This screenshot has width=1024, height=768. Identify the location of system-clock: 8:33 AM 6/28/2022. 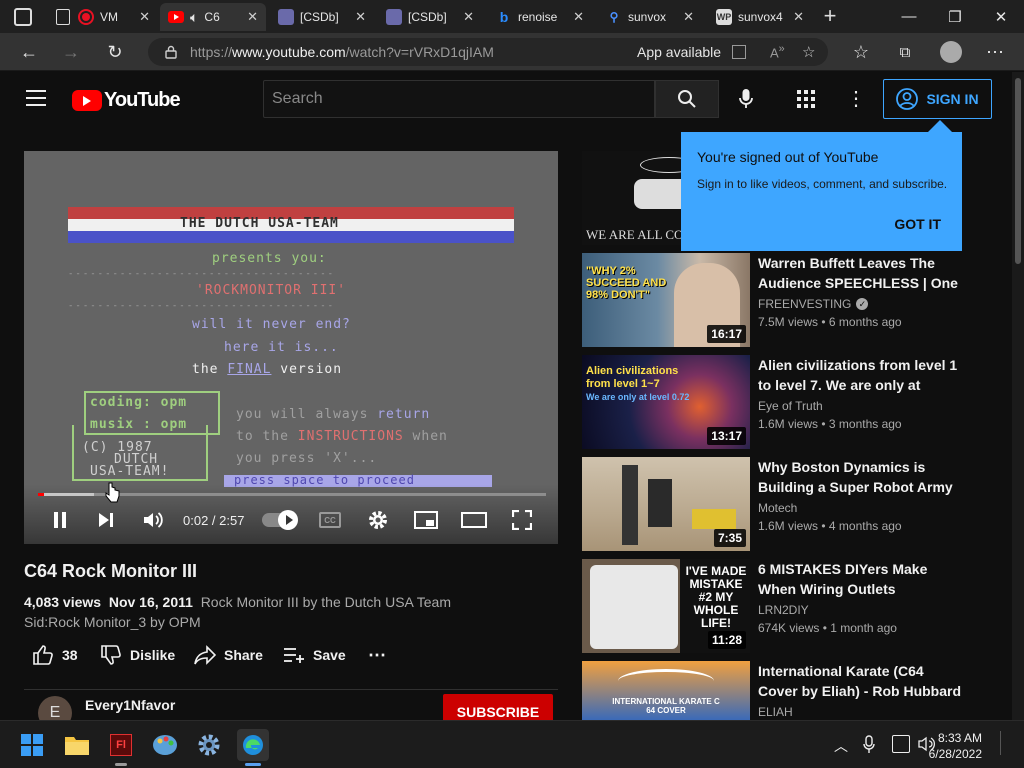
(955, 746).